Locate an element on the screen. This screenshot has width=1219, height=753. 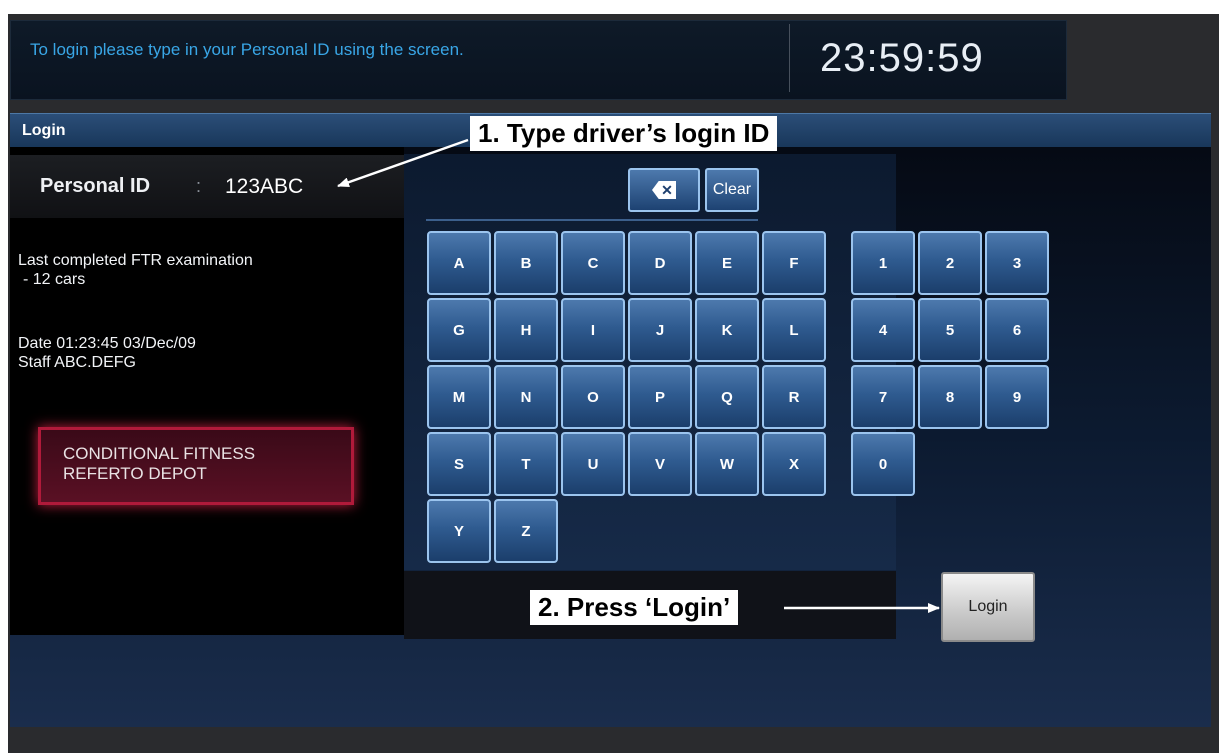
key-q: Q is located at coordinates (727, 397).